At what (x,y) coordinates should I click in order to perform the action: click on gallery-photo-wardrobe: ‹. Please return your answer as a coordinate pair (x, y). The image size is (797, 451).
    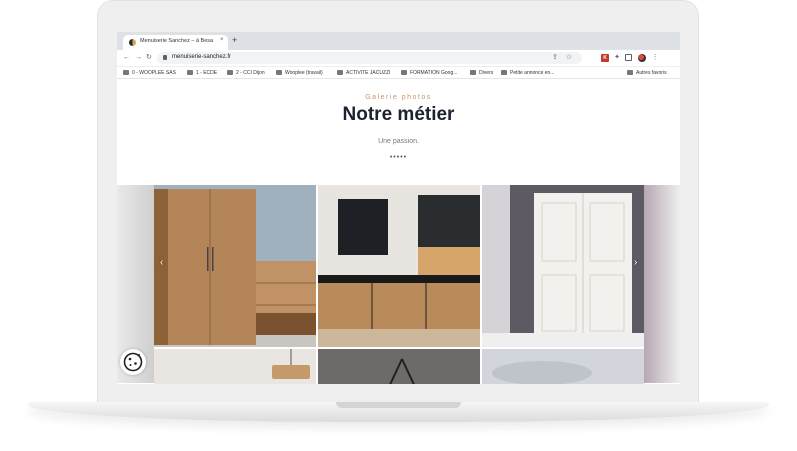
    Looking at the image, I should click on (235, 266).